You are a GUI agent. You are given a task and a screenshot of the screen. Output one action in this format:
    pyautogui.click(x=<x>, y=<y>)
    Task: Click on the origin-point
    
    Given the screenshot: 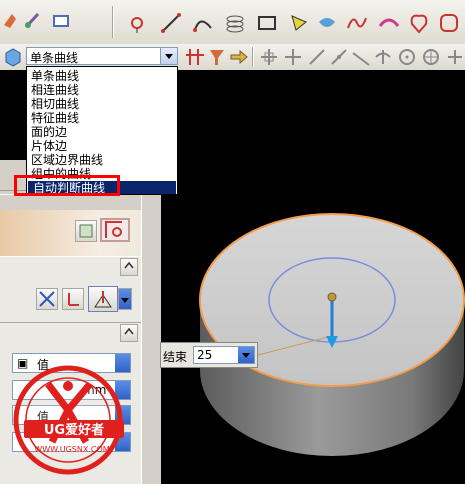 What is the action you would take?
    pyautogui.click(x=332, y=297)
    